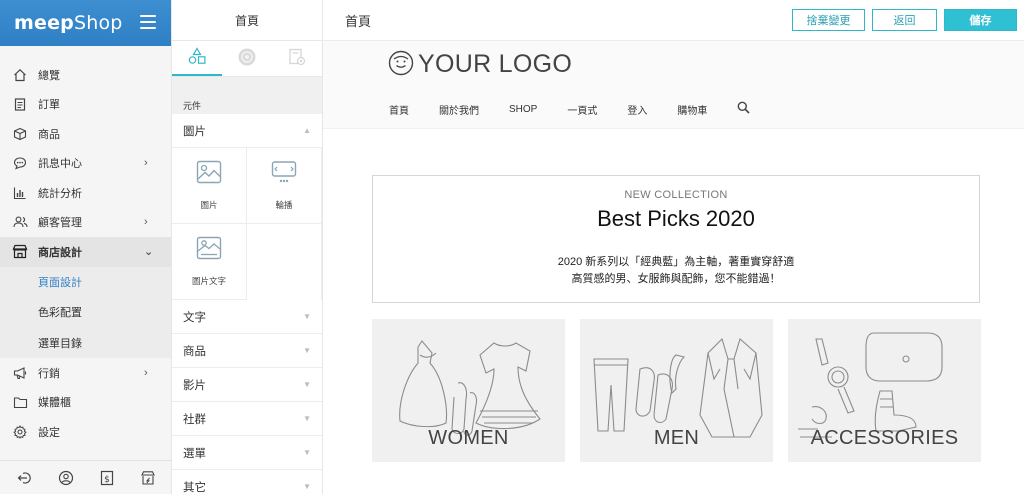 This screenshot has height=494, width=1024. I want to click on tile-label: 輪播, so click(284, 205).